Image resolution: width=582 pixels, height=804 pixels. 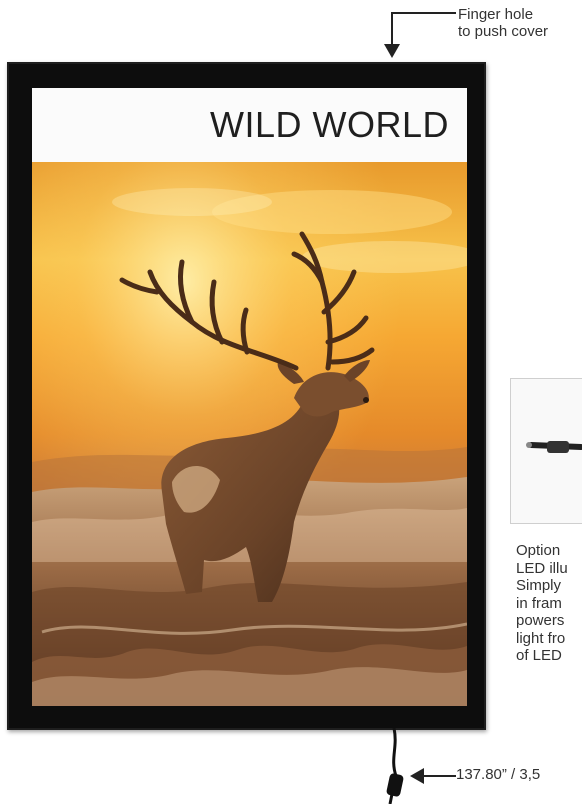 I want to click on arrow-left-icon, so click(x=433, y=776).